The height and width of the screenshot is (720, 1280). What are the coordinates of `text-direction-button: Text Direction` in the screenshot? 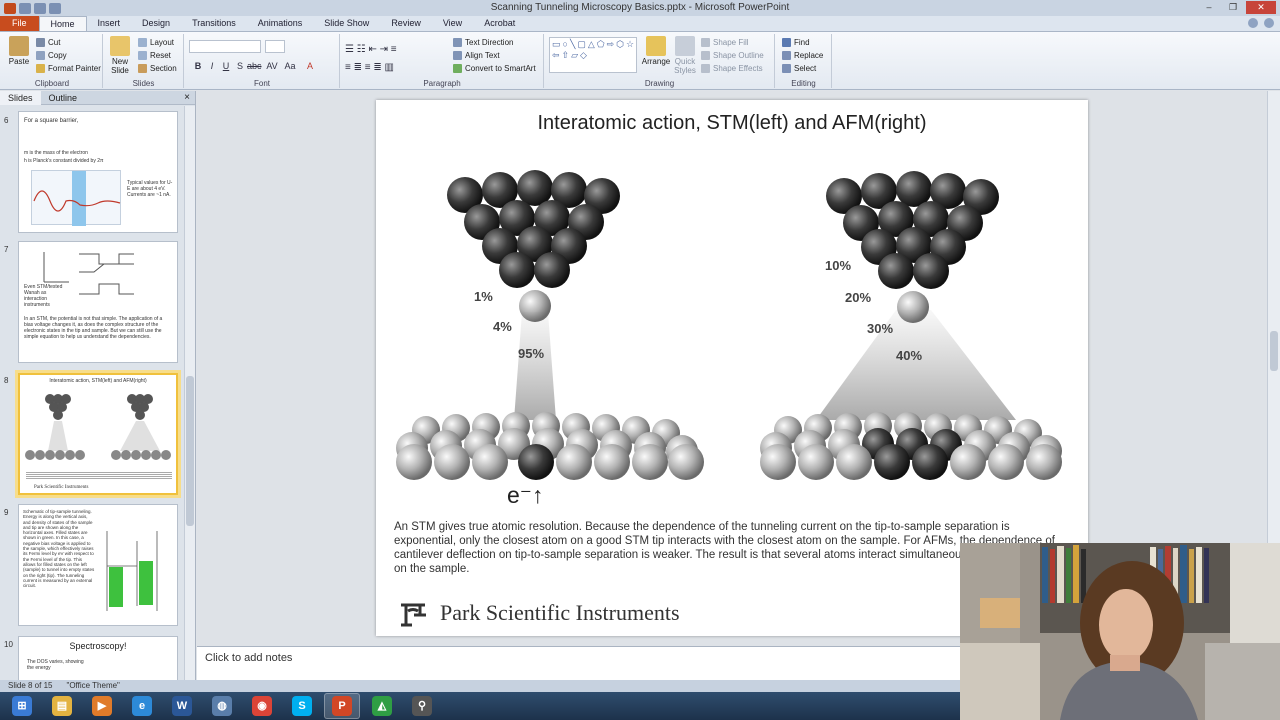 It's located at (483, 42).